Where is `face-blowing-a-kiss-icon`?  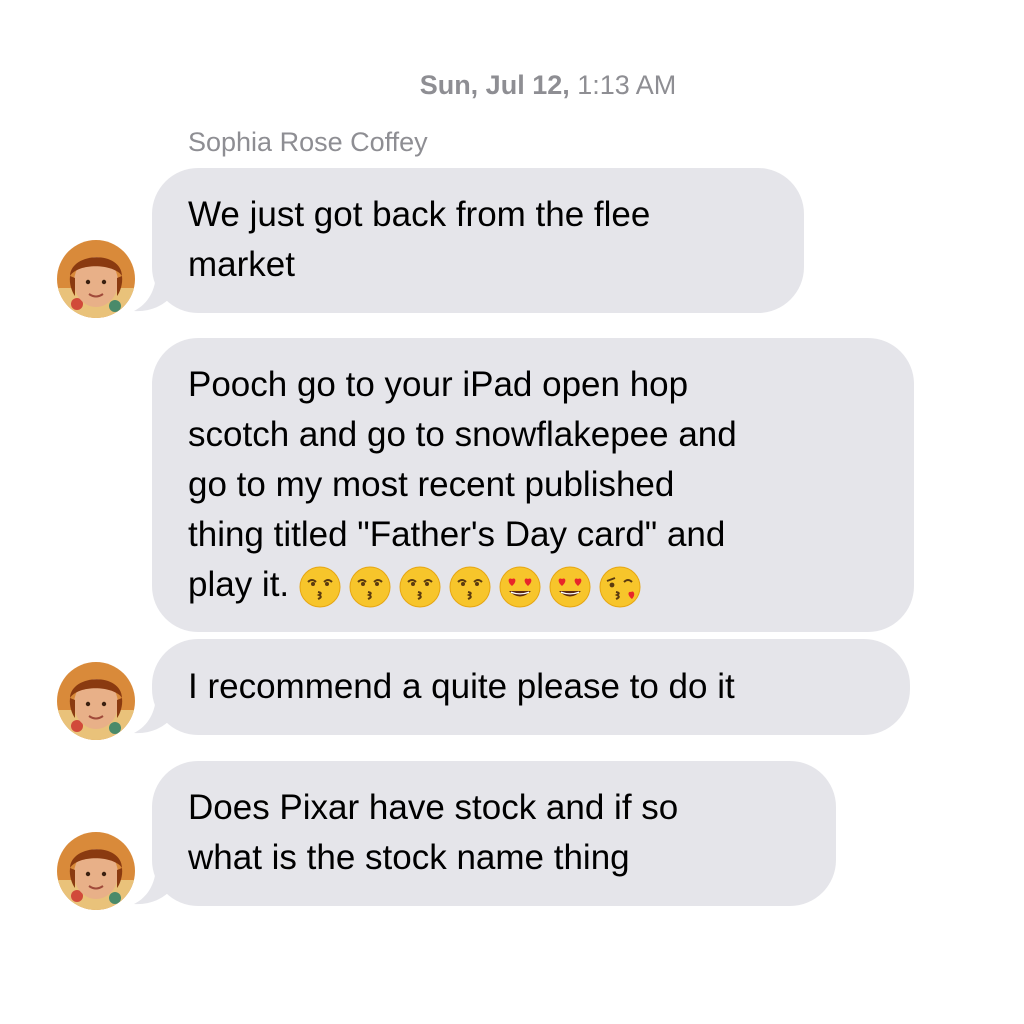
face-blowing-a-kiss-icon is located at coordinates (620, 587).